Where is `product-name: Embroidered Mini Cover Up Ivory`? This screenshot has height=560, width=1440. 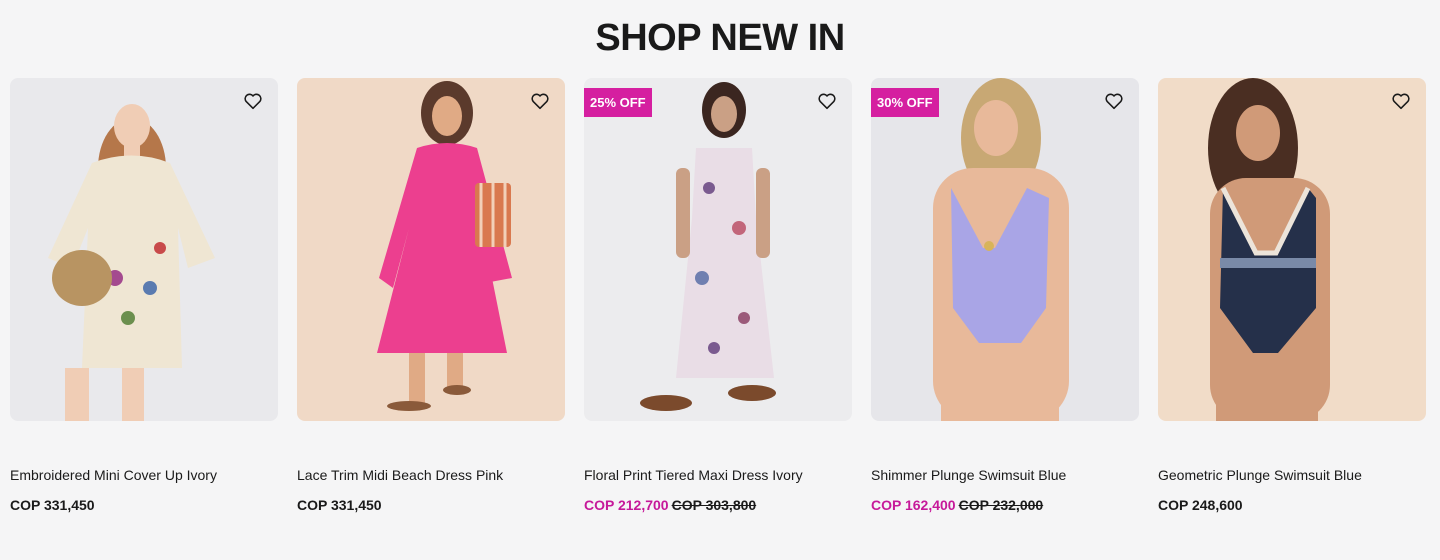
product-name: Embroidered Mini Cover Up Ivory is located at coordinates (144, 475).